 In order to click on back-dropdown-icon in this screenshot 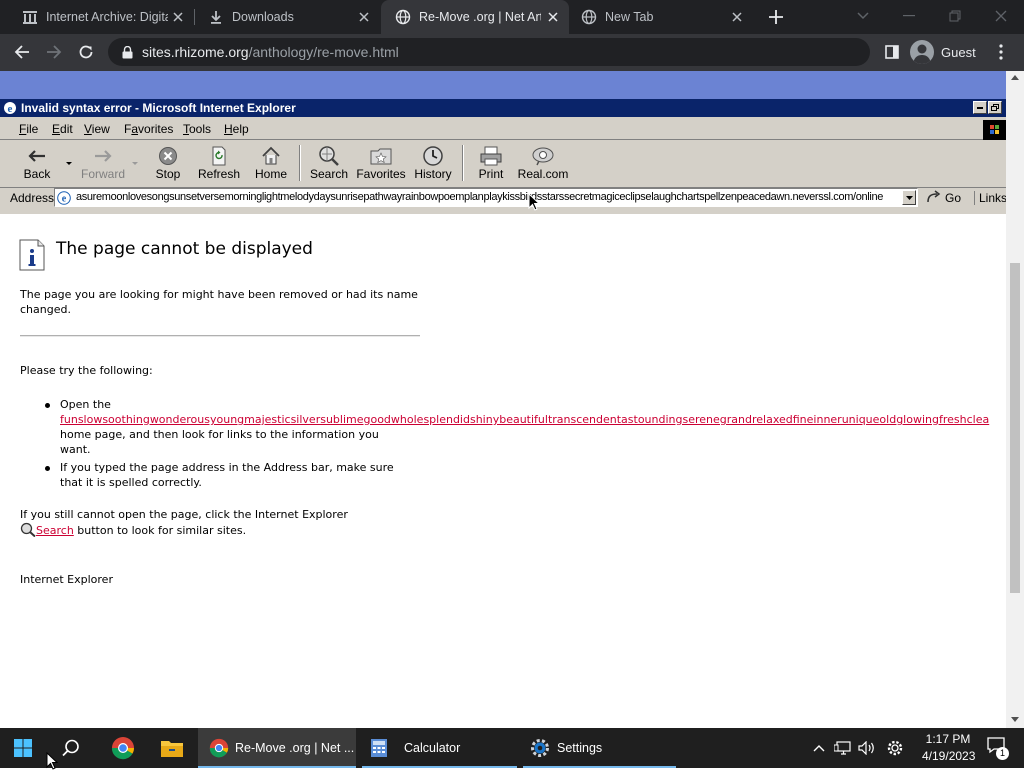, I will do `click(69, 163)`.